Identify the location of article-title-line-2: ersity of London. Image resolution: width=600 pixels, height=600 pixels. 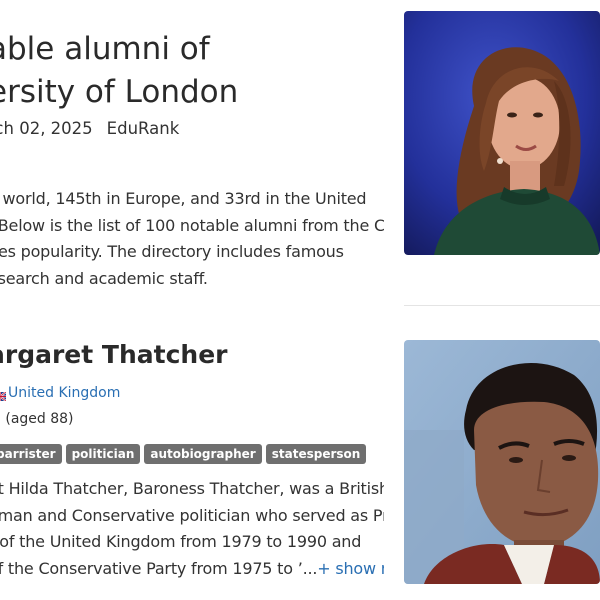
(119, 92).